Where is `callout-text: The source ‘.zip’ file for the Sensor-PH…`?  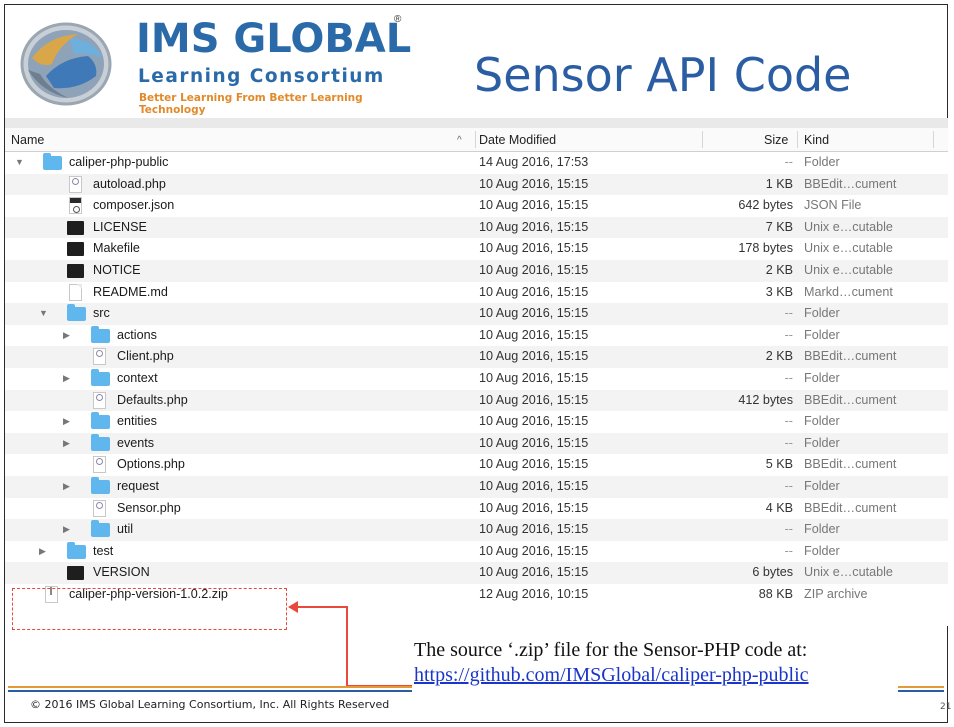 callout-text: The source ‘.zip’ file for the Sensor-PH… is located at coordinates (611, 650).